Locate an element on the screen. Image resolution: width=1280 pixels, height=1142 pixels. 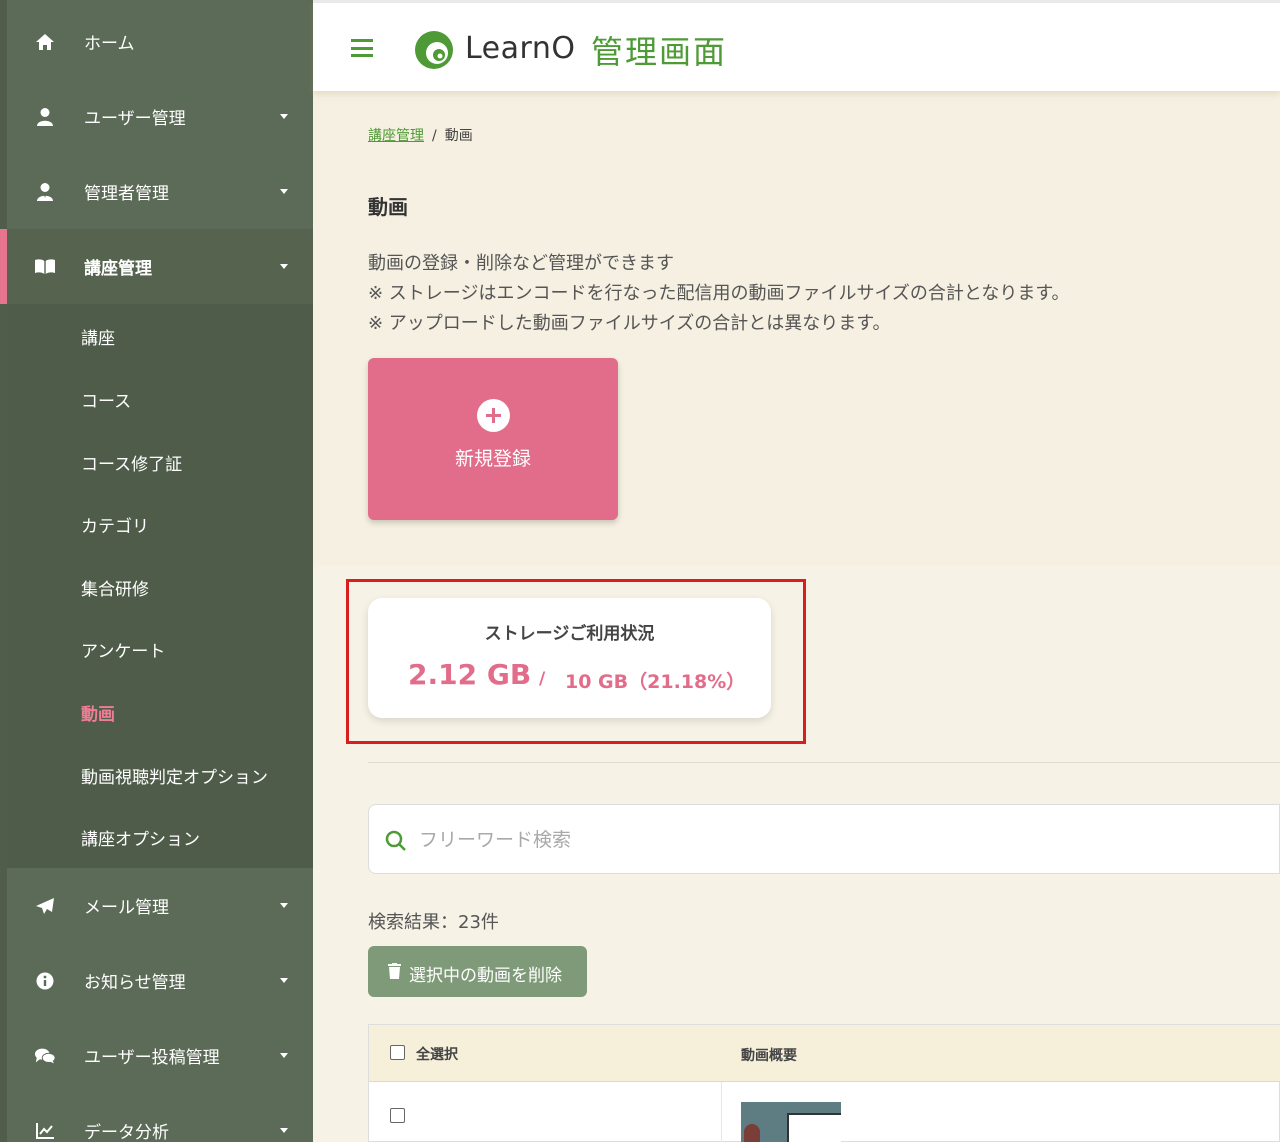
thumbnail-slide is located at coordinates (814, 1127).